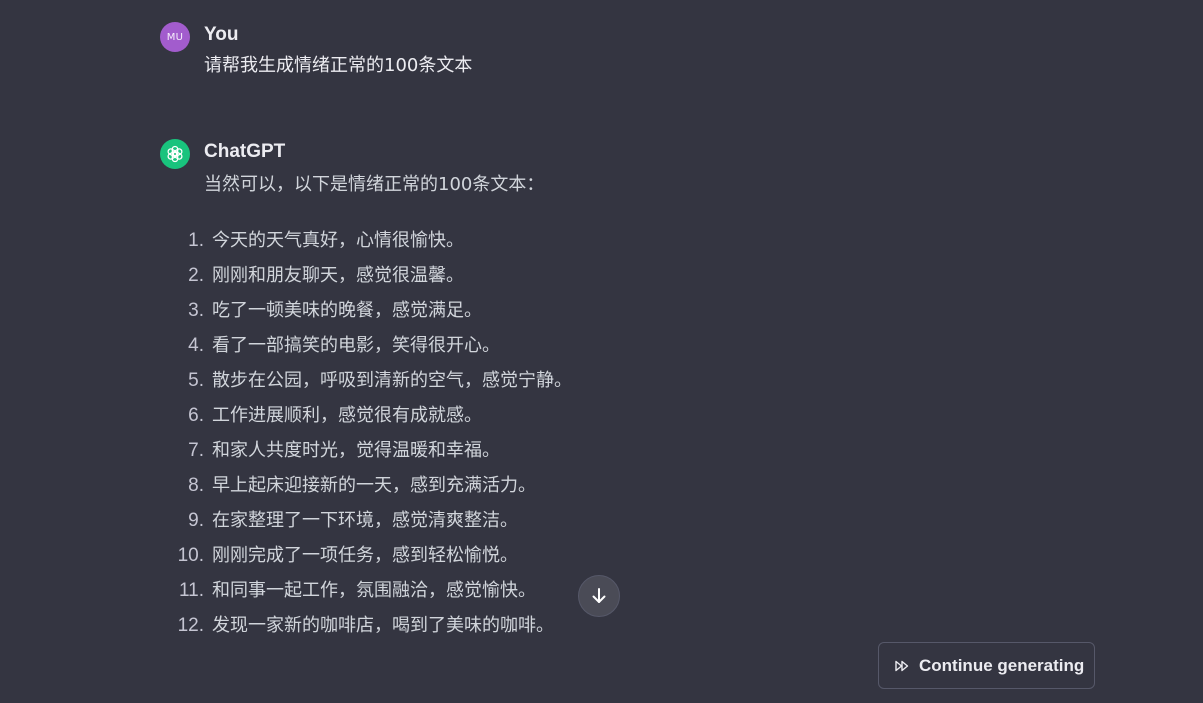 This screenshot has height=703, width=1203. Describe the element at coordinates (374, 590) in the screenshot. I see `list-item-text: 和同事一起工作，氛围融洽，感觉愉快。` at that location.